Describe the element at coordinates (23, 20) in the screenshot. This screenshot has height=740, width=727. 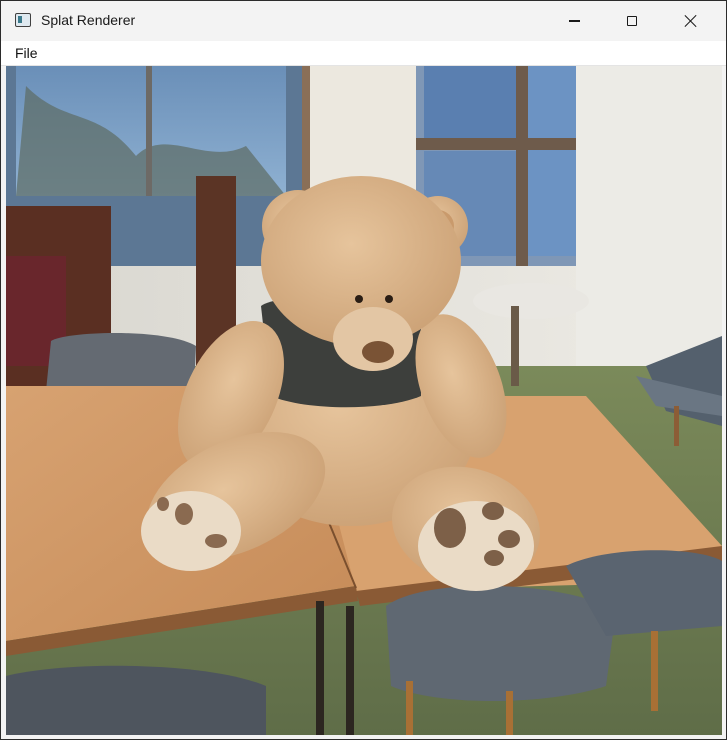
I see `app-icon` at that location.